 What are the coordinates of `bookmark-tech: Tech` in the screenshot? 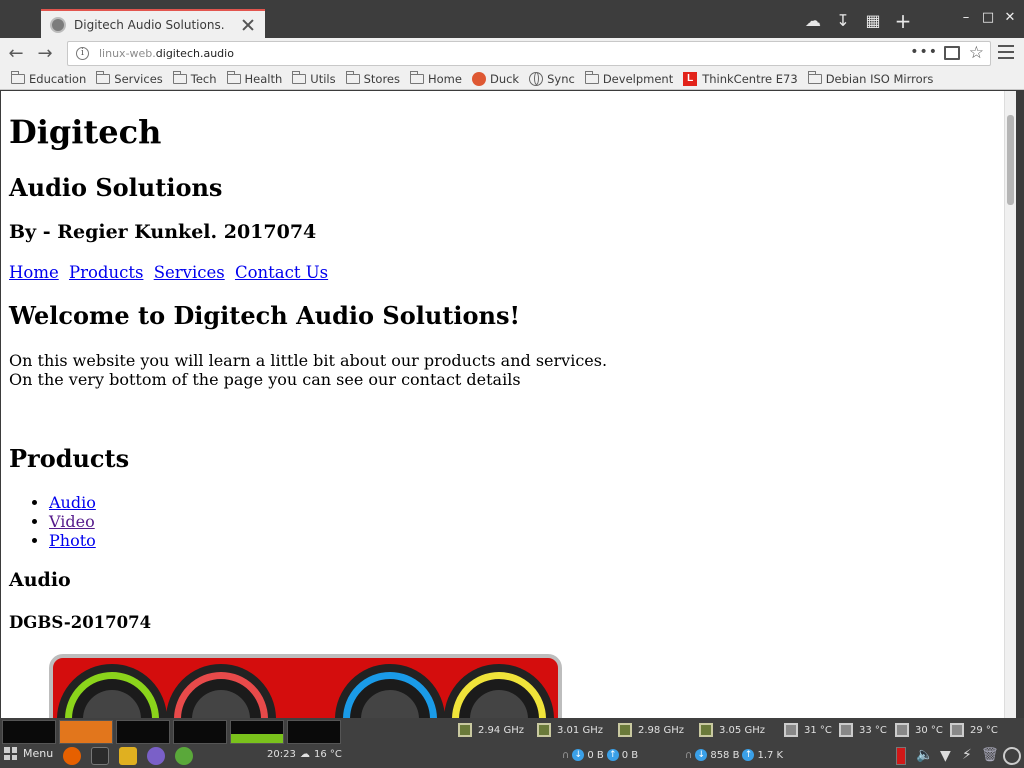 It's located at (194, 78).